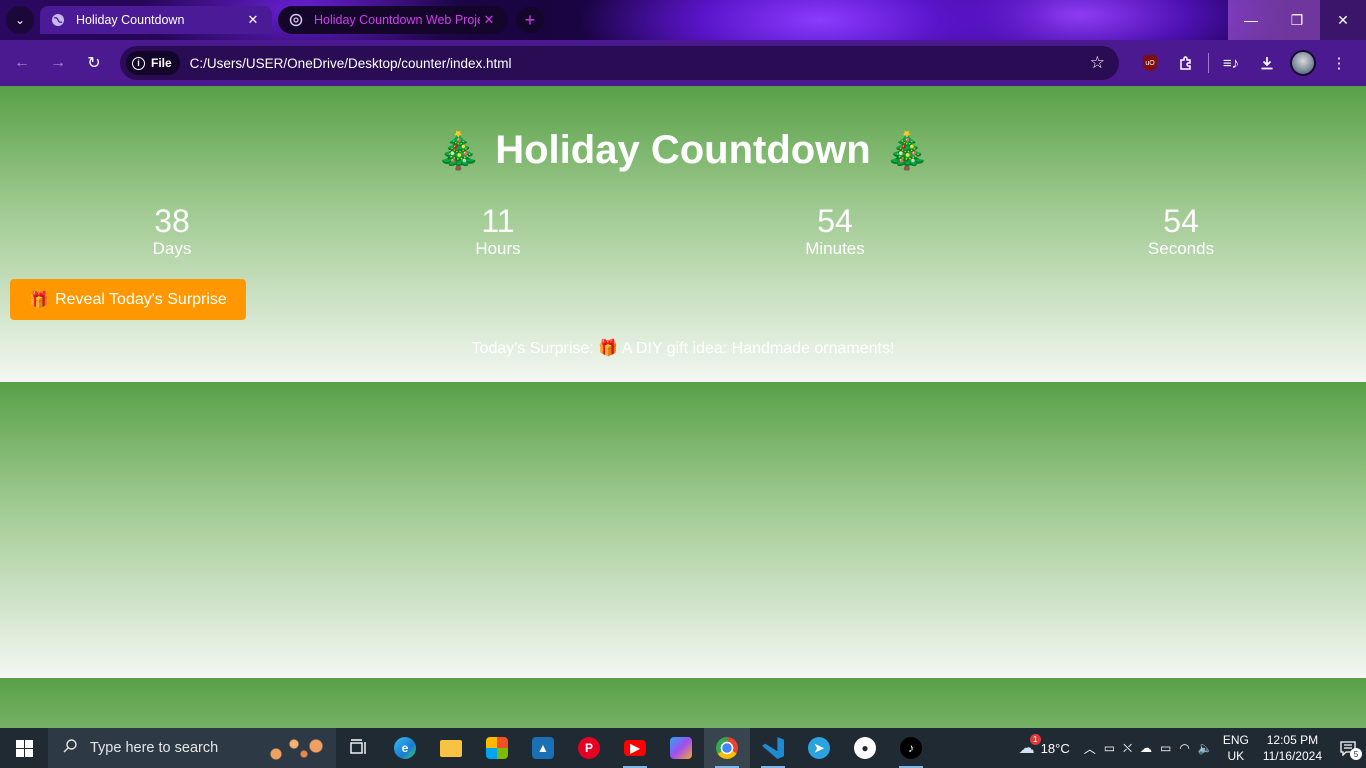  Describe the element at coordinates (498, 221) in the screenshot. I see `hours-value: 11` at that location.